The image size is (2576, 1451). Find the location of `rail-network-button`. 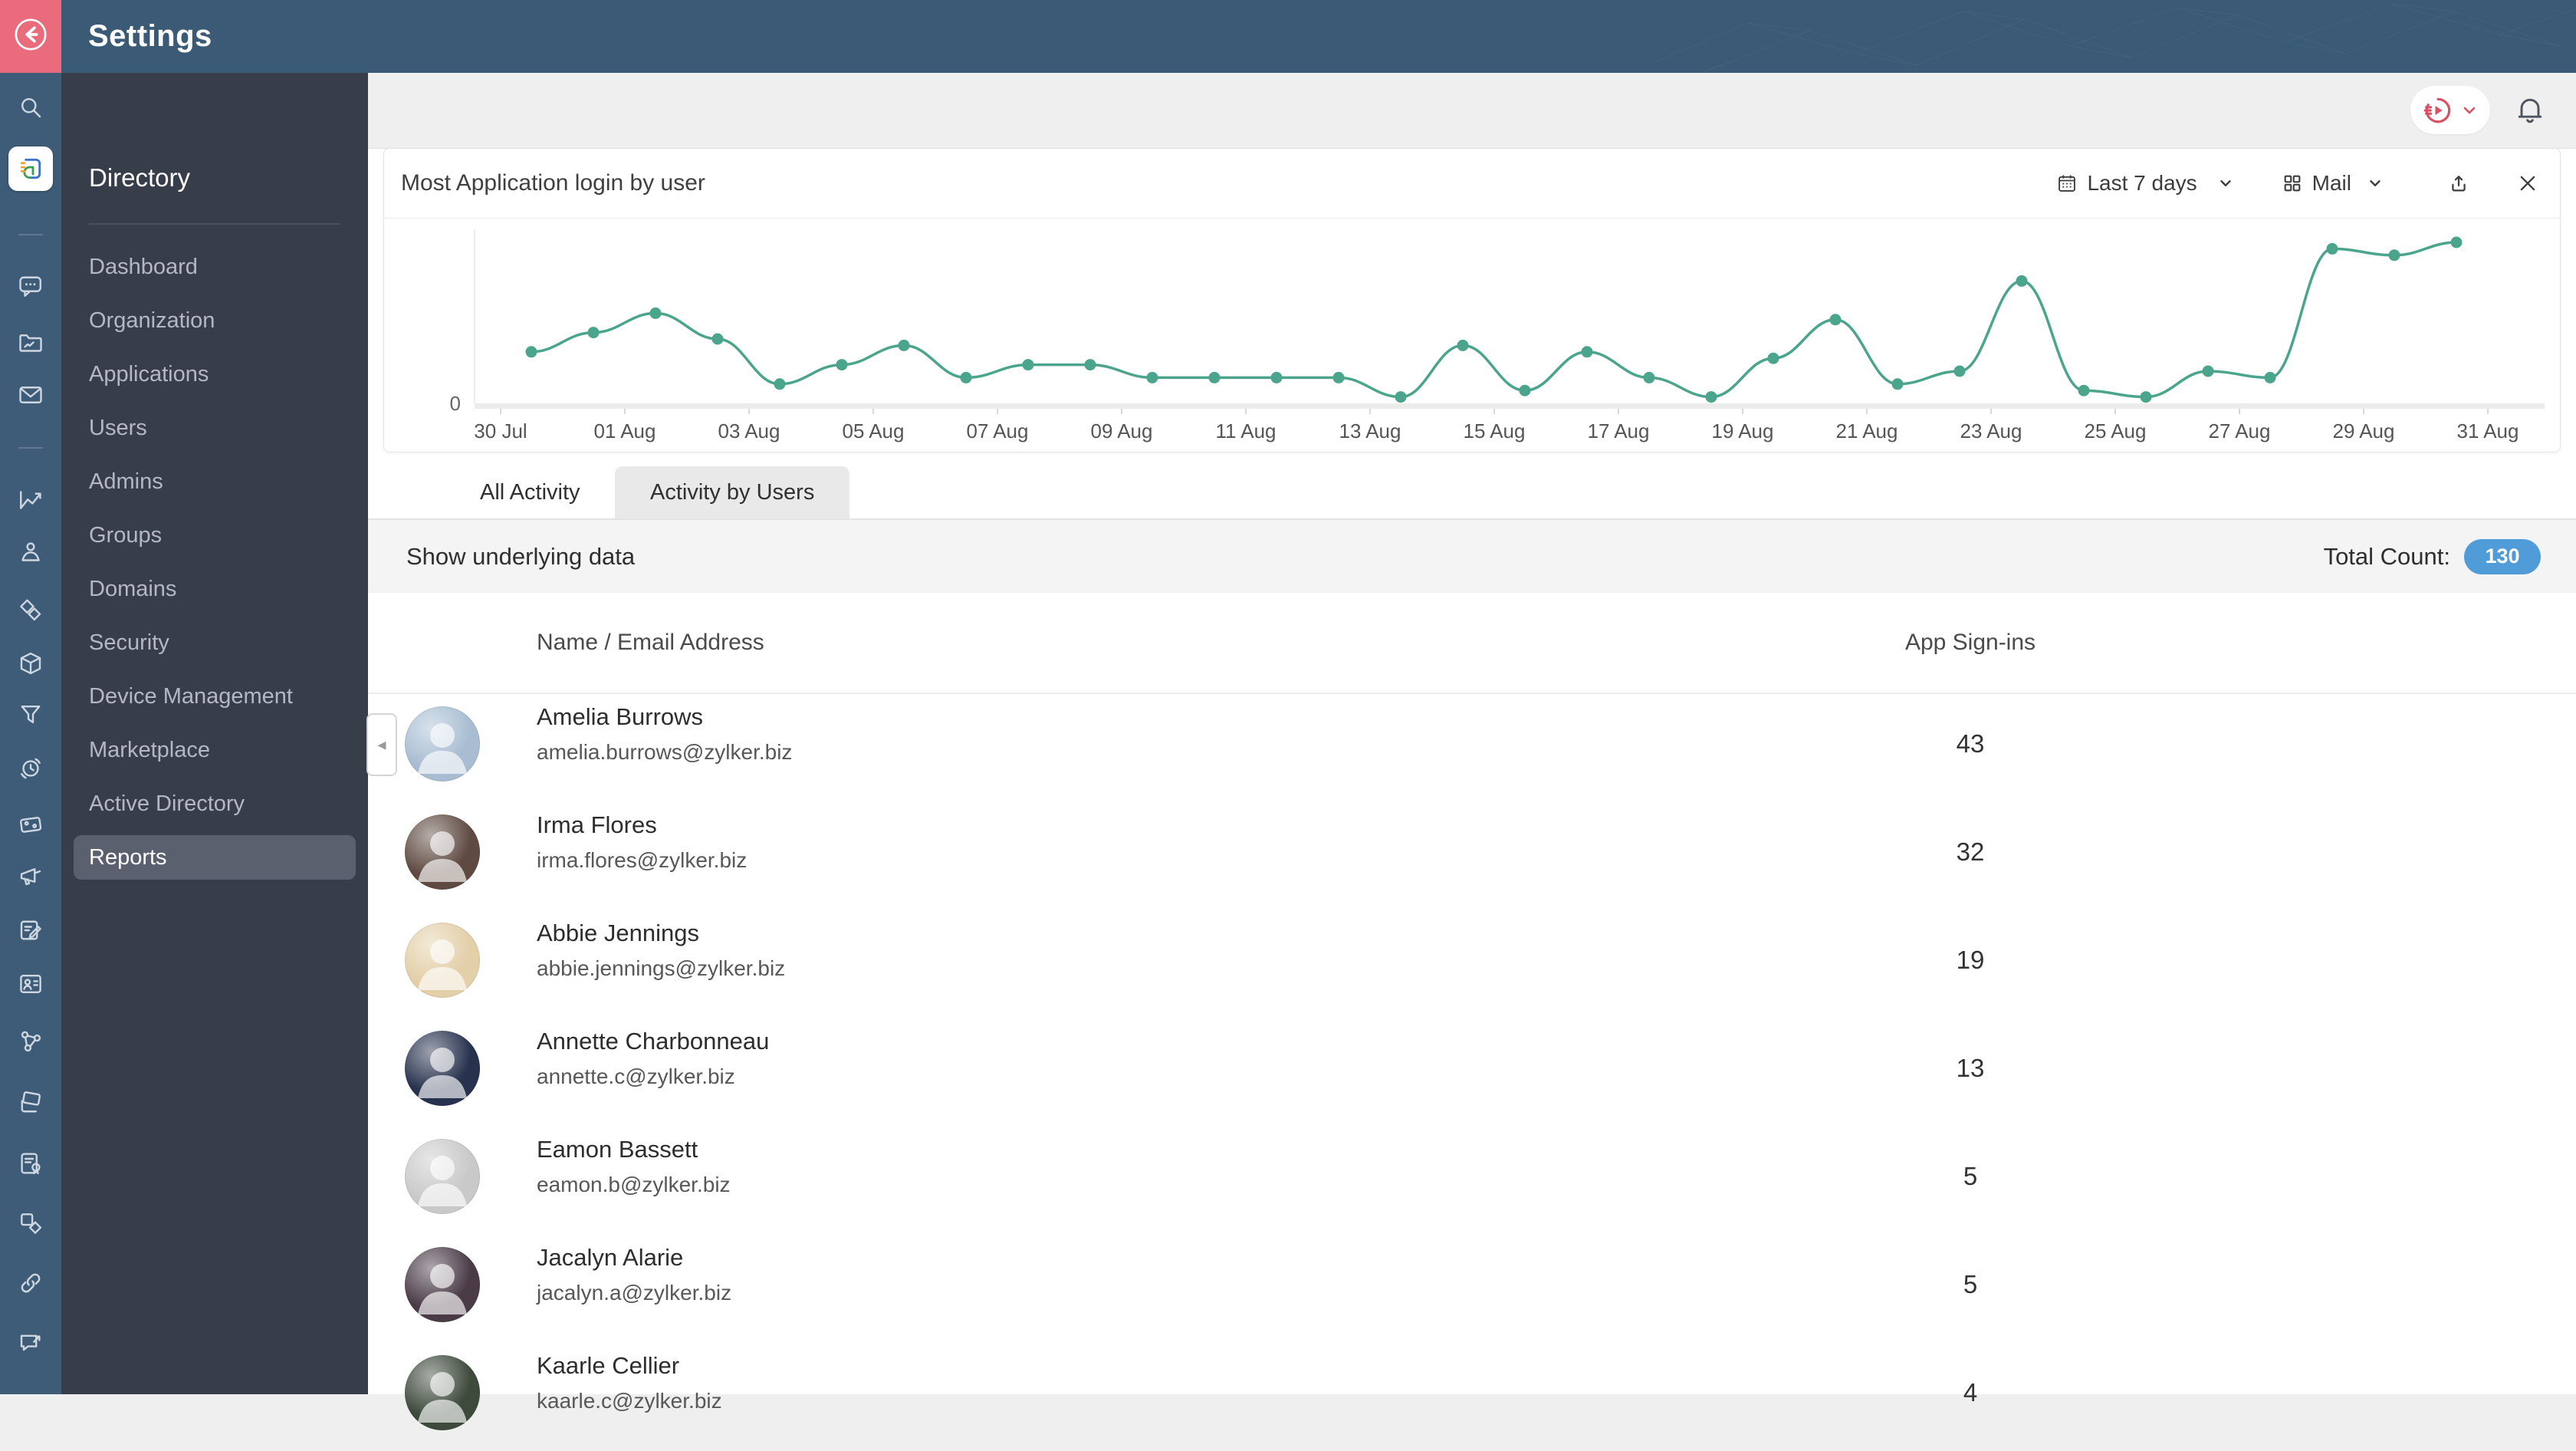

rail-network-button is located at coordinates (30, 1041).